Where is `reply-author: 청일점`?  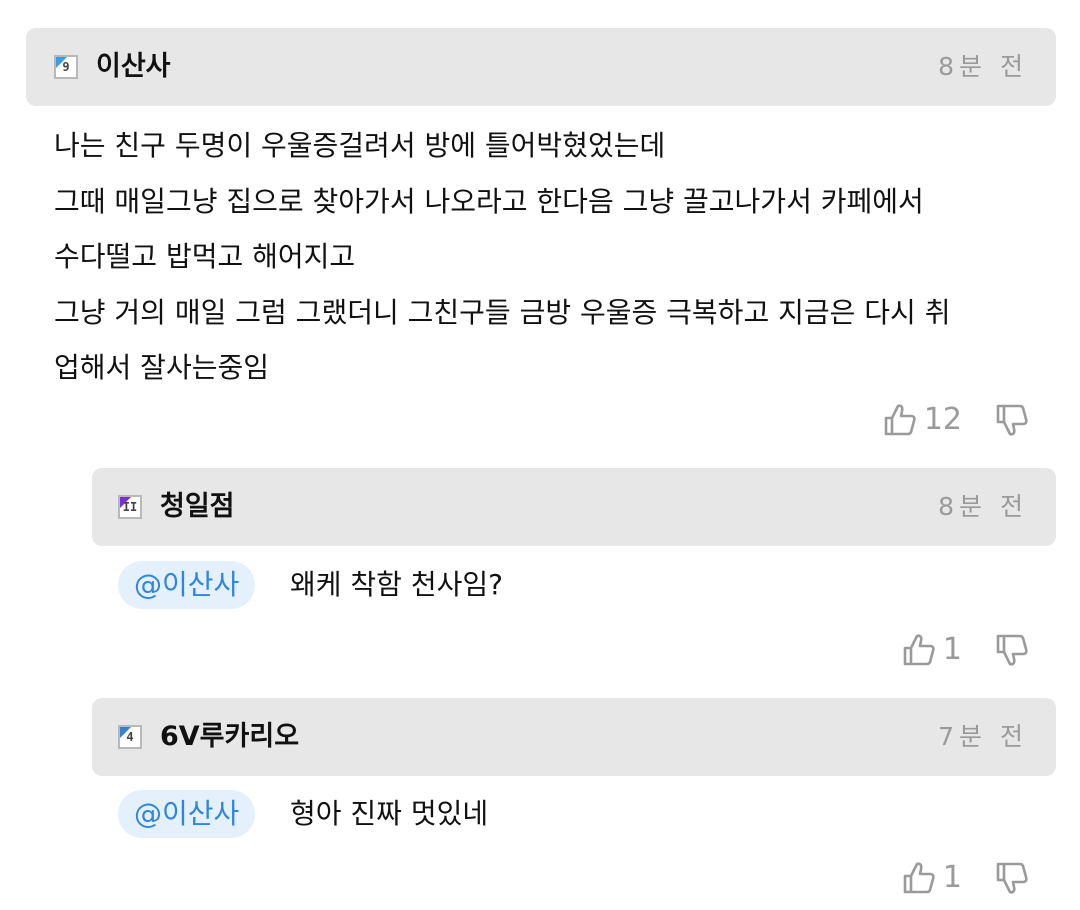 reply-author: 청일점 is located at coordinates (197, 507).